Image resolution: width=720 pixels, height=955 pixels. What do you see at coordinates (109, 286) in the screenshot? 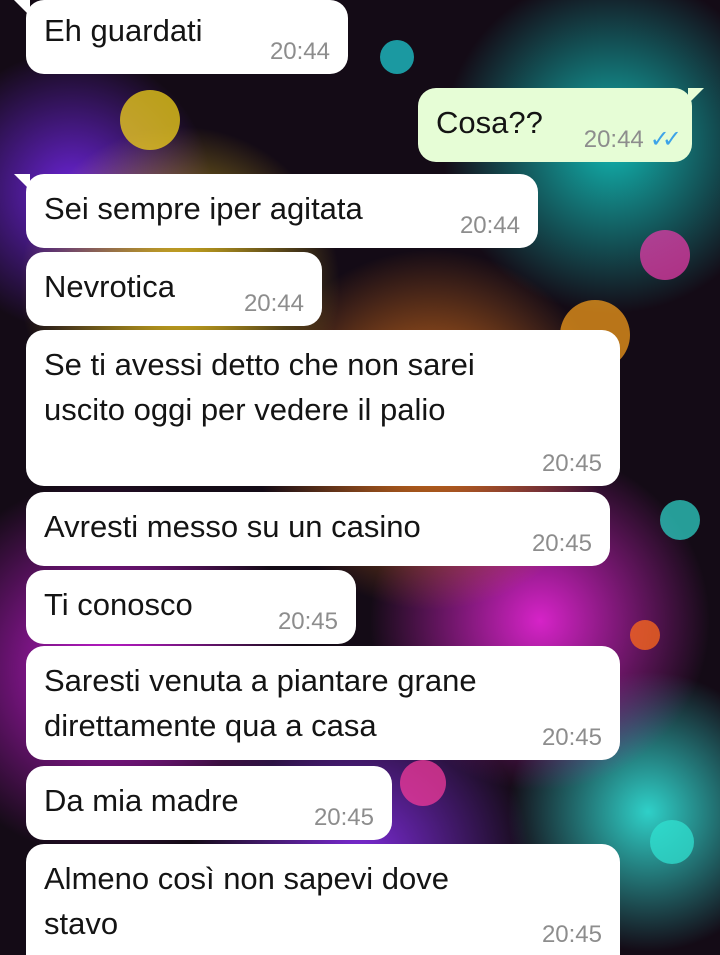
I see `message-text: Nevrotica` at bounding box center [109, 286].